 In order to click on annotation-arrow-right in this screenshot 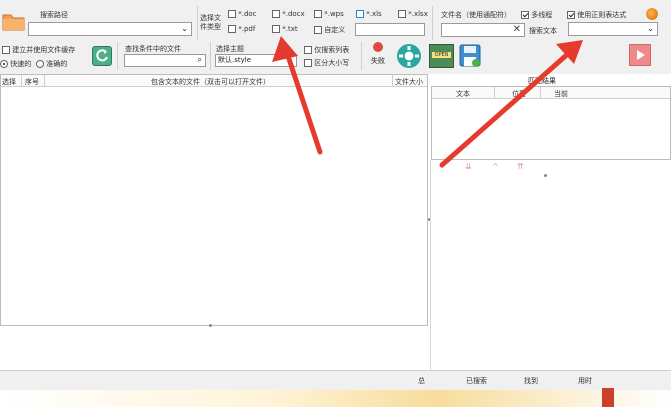, I will do `click(511, 104)`.